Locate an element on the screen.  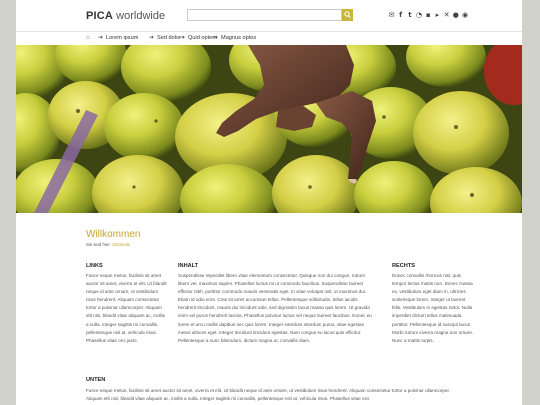
breadcrumb: Sie sind hier: Startseite is located at coordinates (108, 244).